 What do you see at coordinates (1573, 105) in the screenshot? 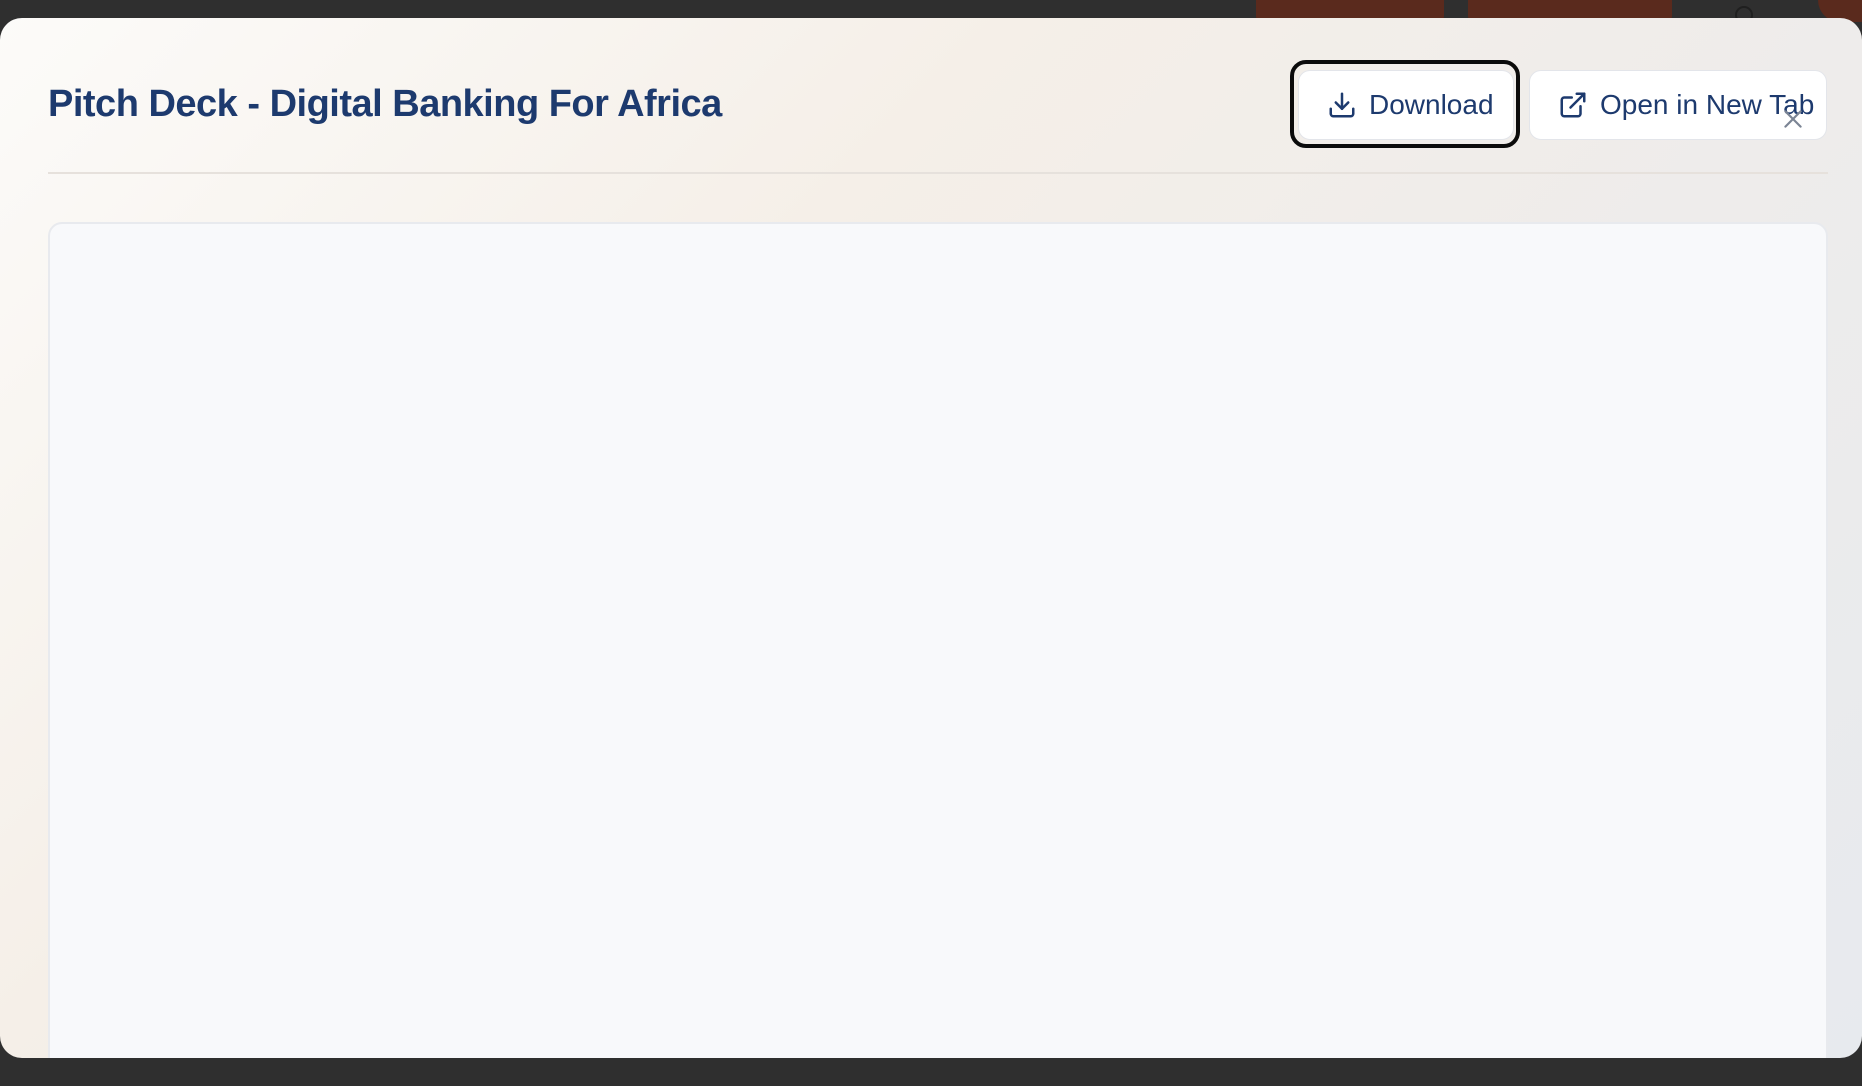
I see `external-link-icon` at bounding box center [1573, 105].